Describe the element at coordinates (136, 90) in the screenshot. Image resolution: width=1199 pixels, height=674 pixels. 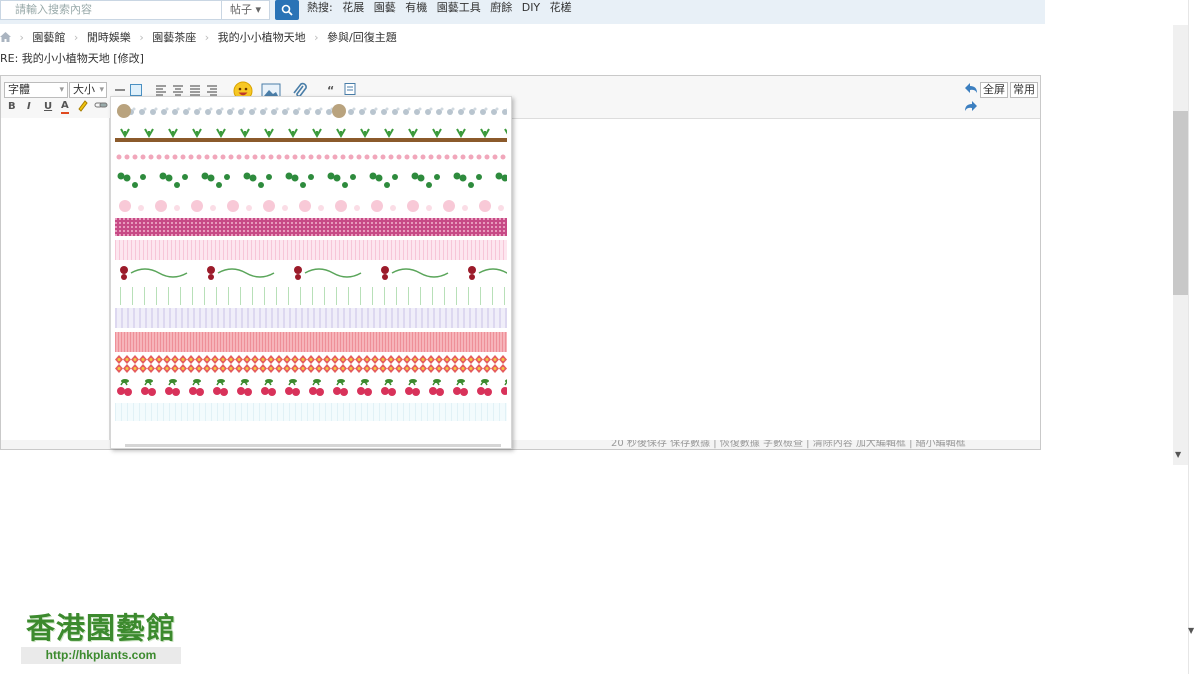
I see `table-icon` at that location.